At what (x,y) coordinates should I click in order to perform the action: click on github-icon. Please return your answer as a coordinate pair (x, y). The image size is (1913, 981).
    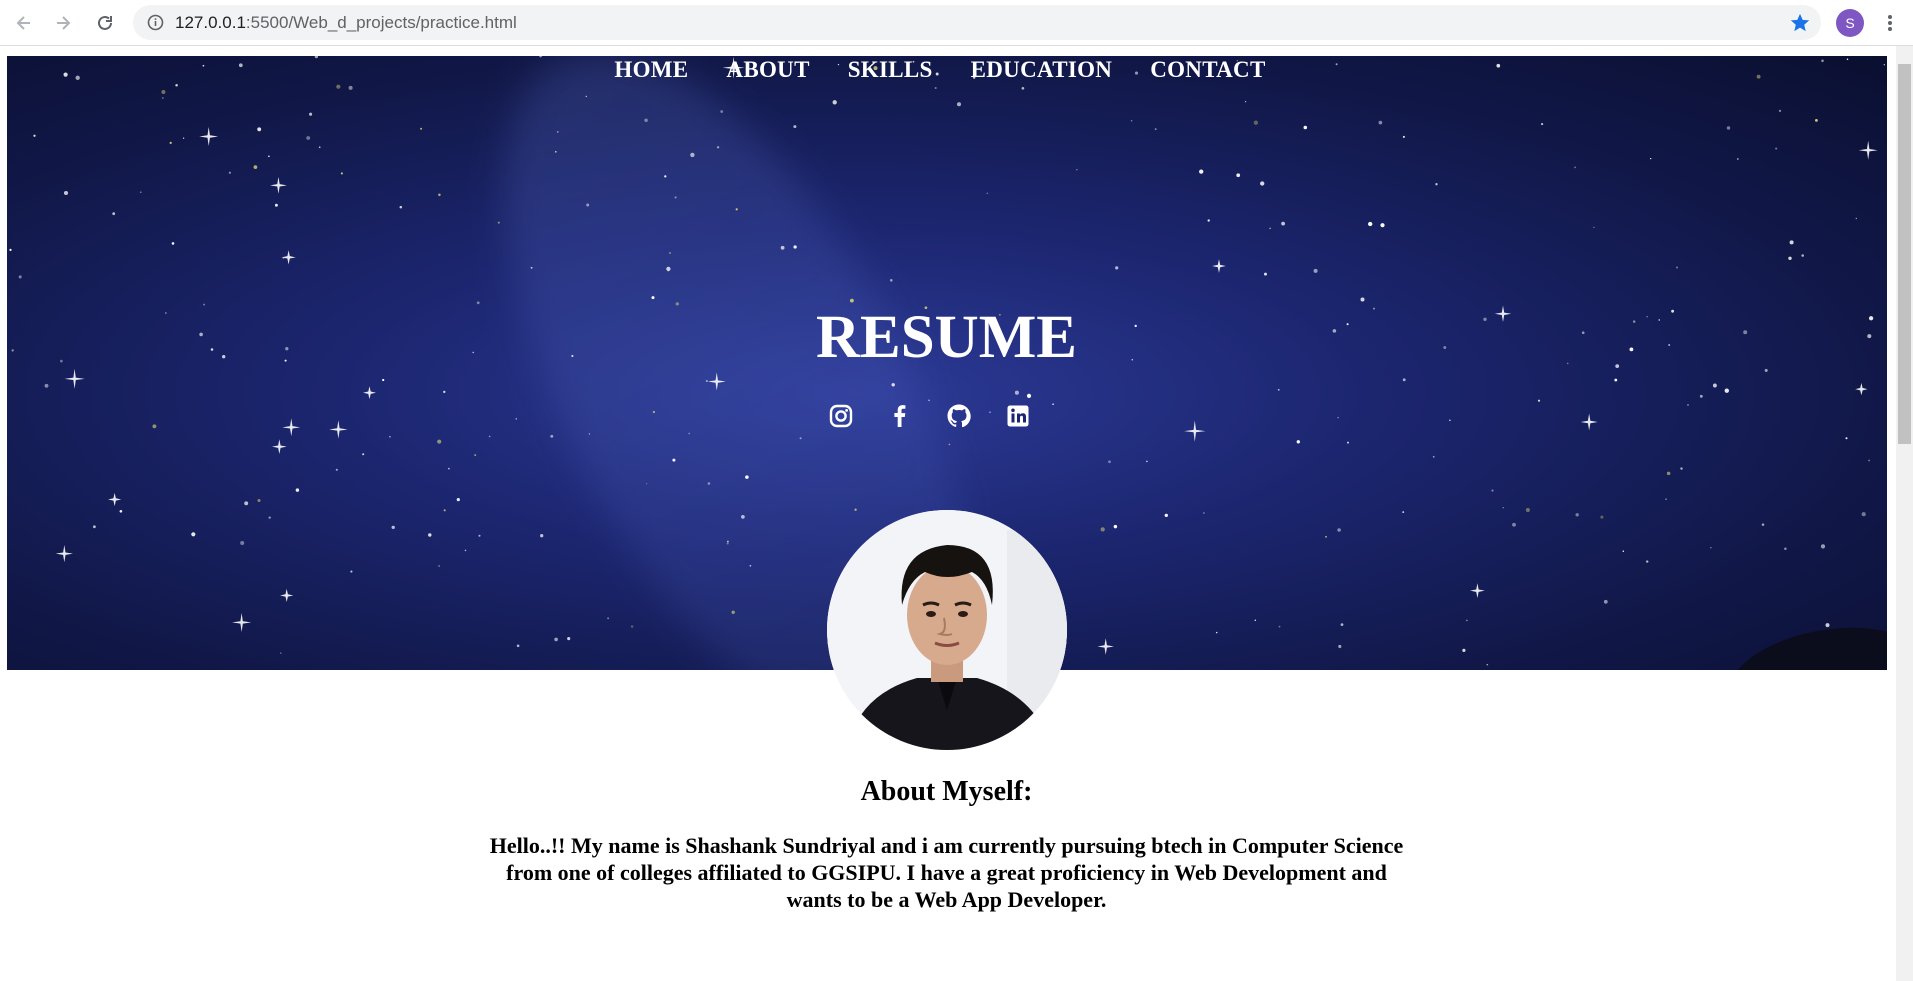
    Looking at the image, I should click on (959, 416).